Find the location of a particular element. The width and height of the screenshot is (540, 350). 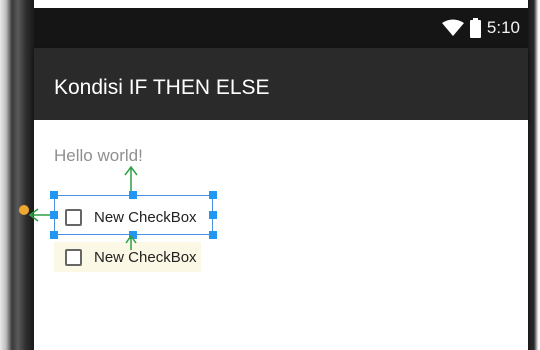

constraint-arrow-left is located at coordinates (39, 215).